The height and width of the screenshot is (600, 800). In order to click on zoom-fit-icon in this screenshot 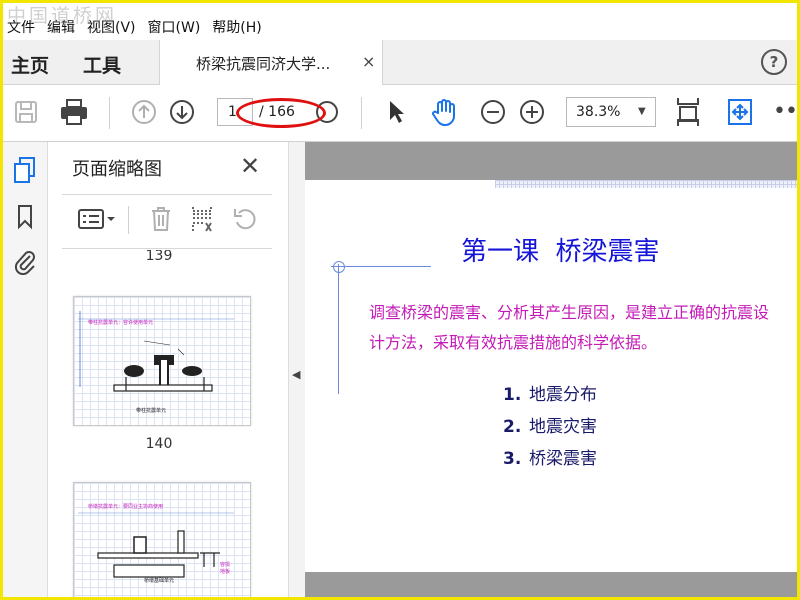, I will do `click(327, 112)`.